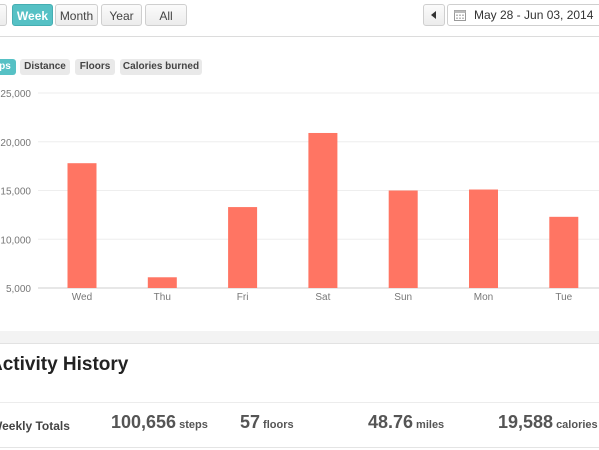 Image resolution: width=599 pixels, height=450 pixels. I want to click on bar-wed, so click(82, 225).